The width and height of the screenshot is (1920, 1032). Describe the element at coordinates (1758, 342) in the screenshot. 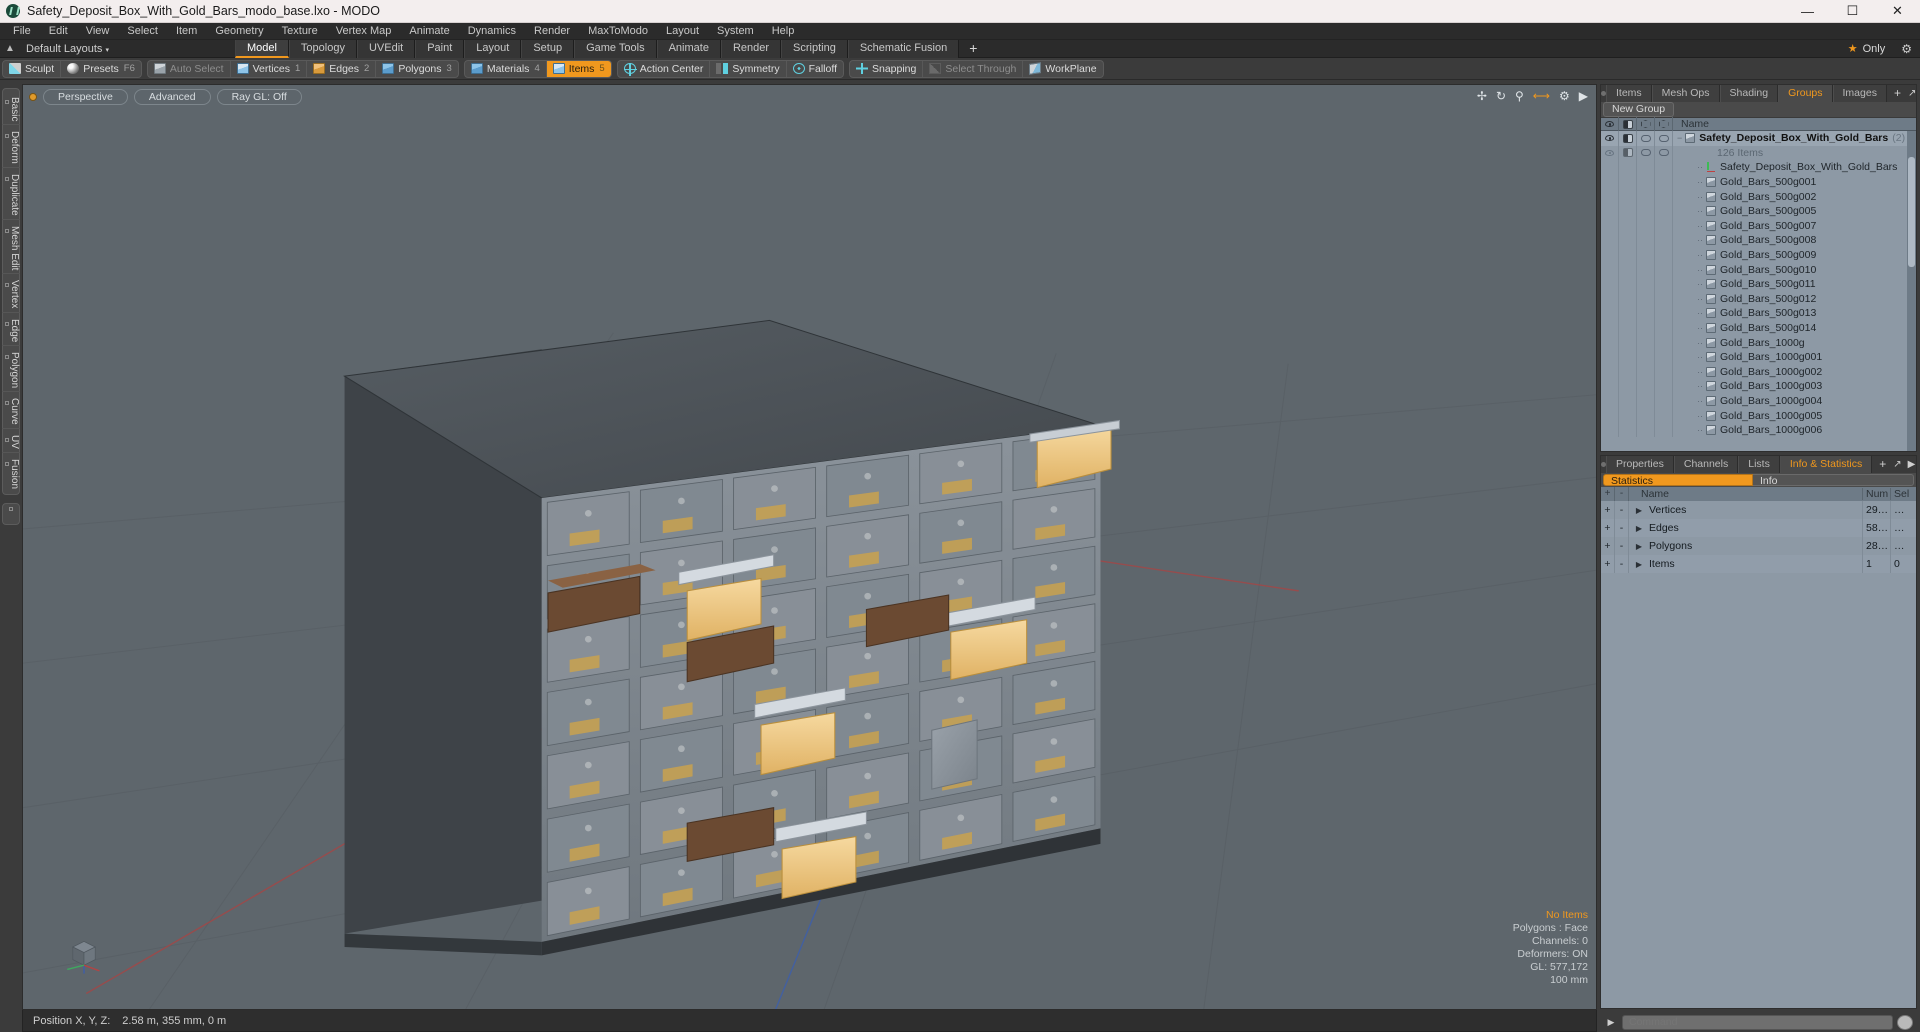

I see `group-list-item: ·· Gold_Bars_1000g` at that location.